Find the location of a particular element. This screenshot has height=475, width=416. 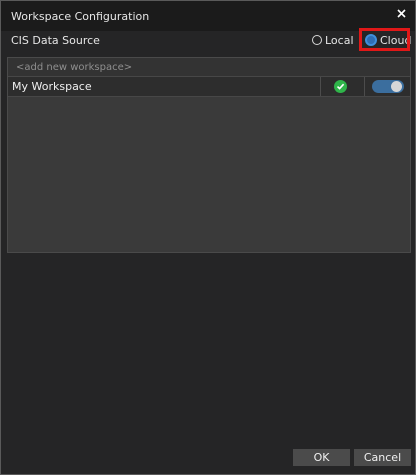

ok-button: OK is located at coordinates (321, 457).